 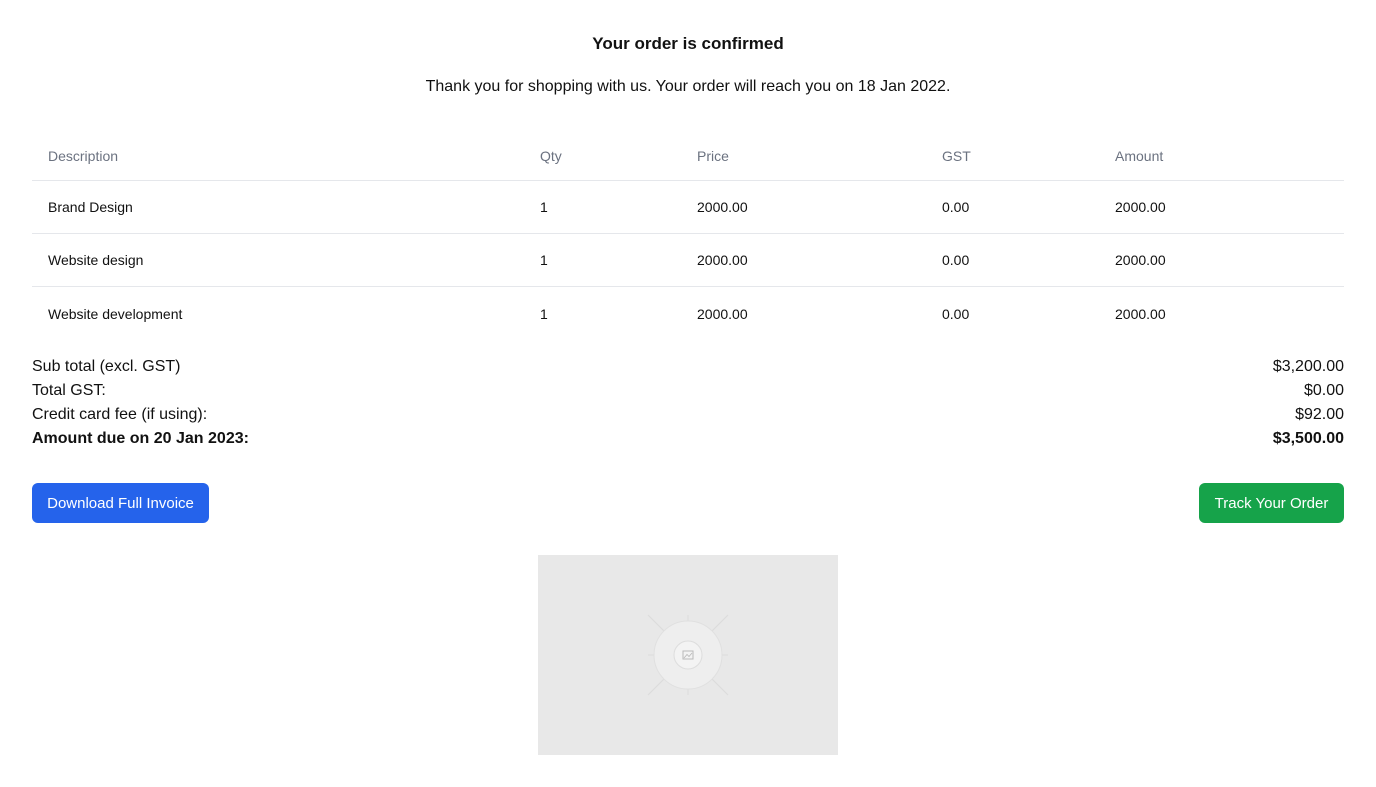 What do you see at coordinates (688, 156) in the screenshot?
I see `table-header-row: Description Qty Price GST Amount` at bounding box center [688, 156].